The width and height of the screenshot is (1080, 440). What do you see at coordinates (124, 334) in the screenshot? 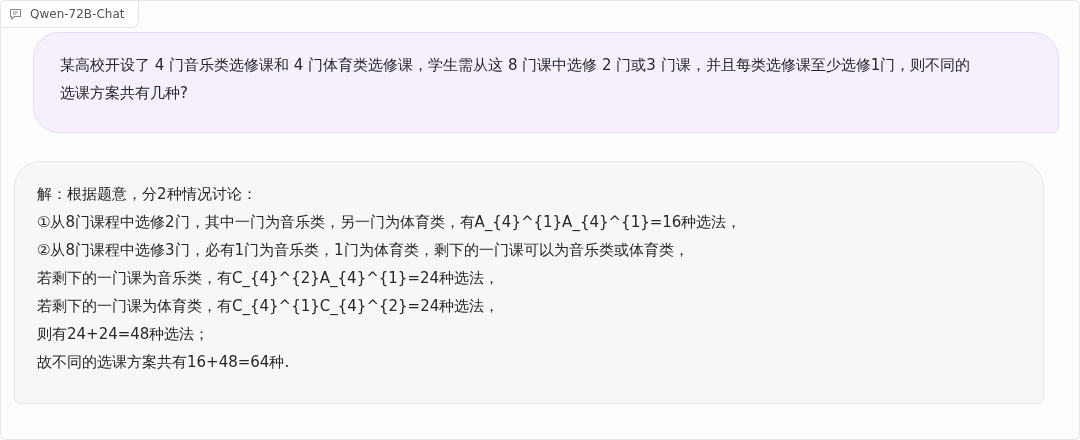
I see `answer-line: 则有24+24=48种选法；` at bounding box center [124, 334].